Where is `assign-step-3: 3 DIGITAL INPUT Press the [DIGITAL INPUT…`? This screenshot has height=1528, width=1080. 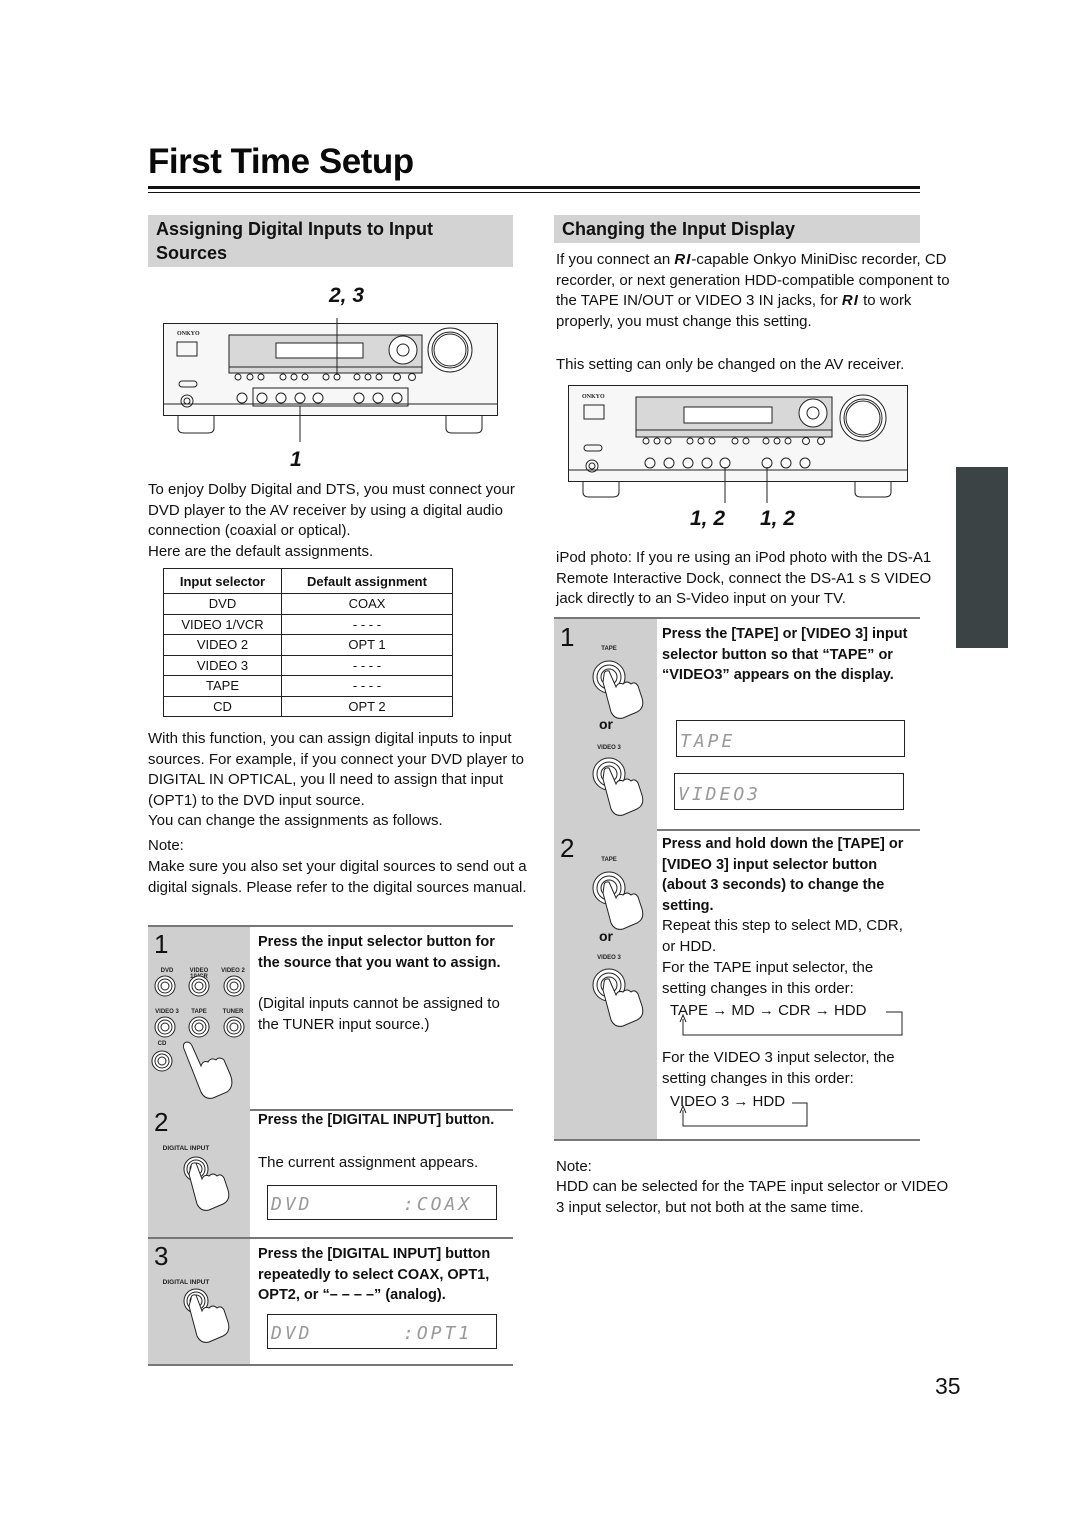
assign-step-3: 3 DIGITAL INPUT Press the [DIGITAL INPUT… is located at coordinates (330, 1301).